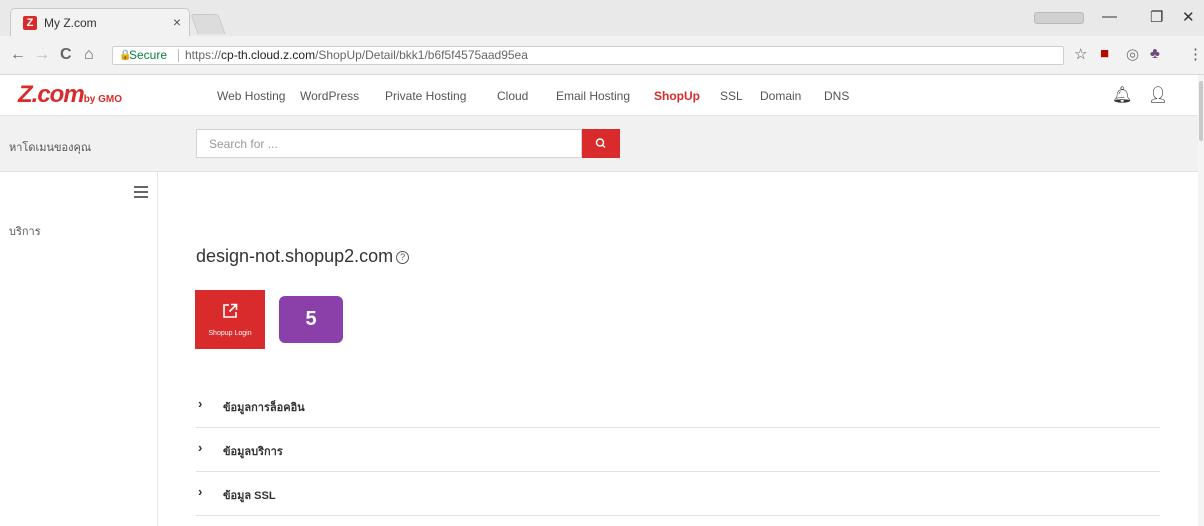 The image size is (1204, 526). I want to click on sidebar: บริการ, so click(79, 349).